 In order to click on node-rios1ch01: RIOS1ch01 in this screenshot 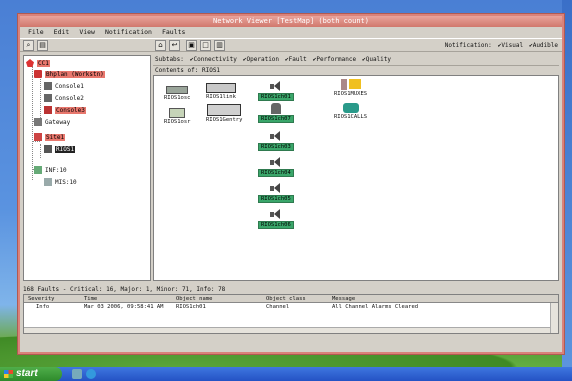, I will do `click(276, 91)`.